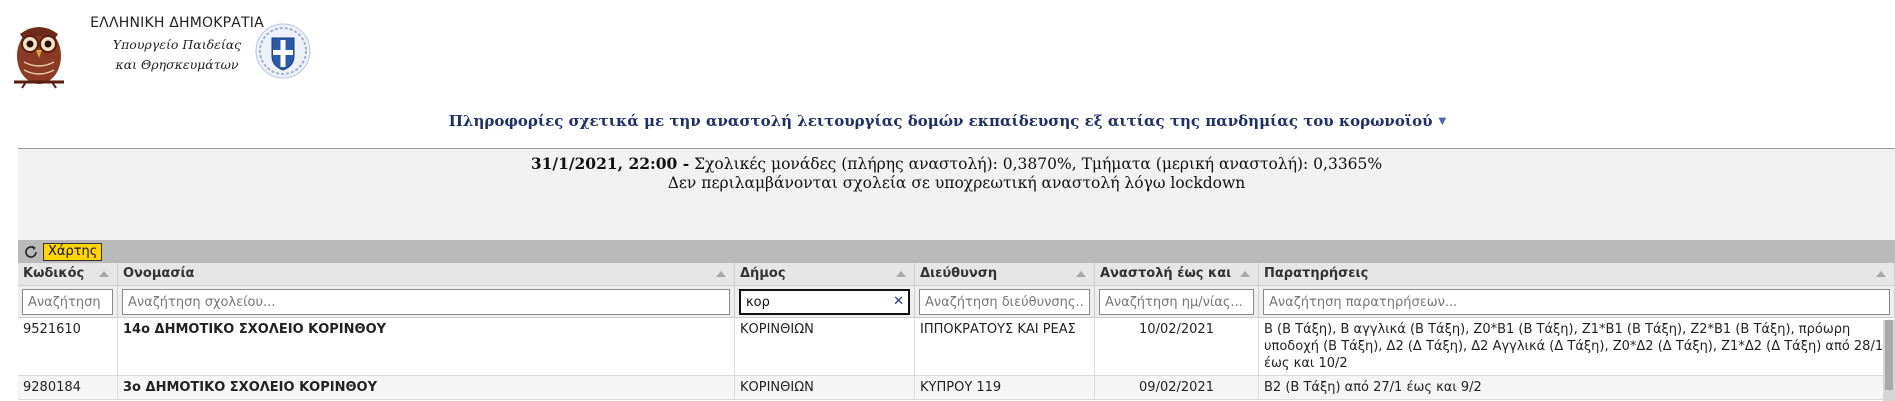 The width and height of the screenshot is (1895, 401). What do you see at coordinates (426, 274) in the screenshot?
I see `column-header-name: Ονομασία` at bounding box center [426, 274].